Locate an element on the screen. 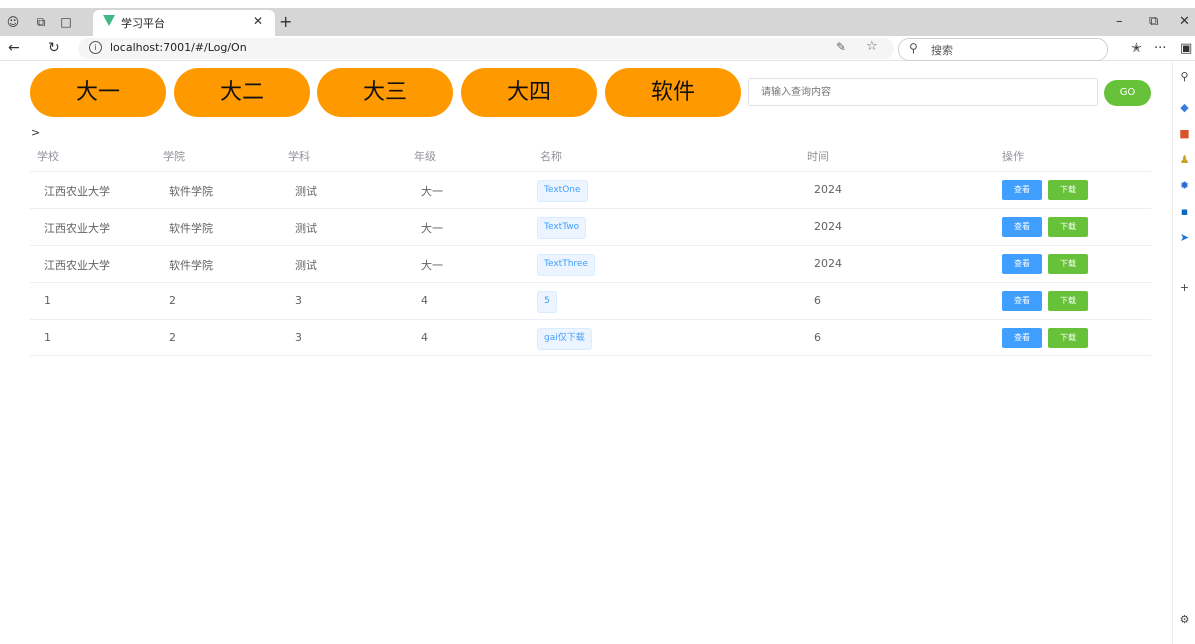 The image size is (1195, 644). category-button-5: 软件 is located at coordinates (673, 92).